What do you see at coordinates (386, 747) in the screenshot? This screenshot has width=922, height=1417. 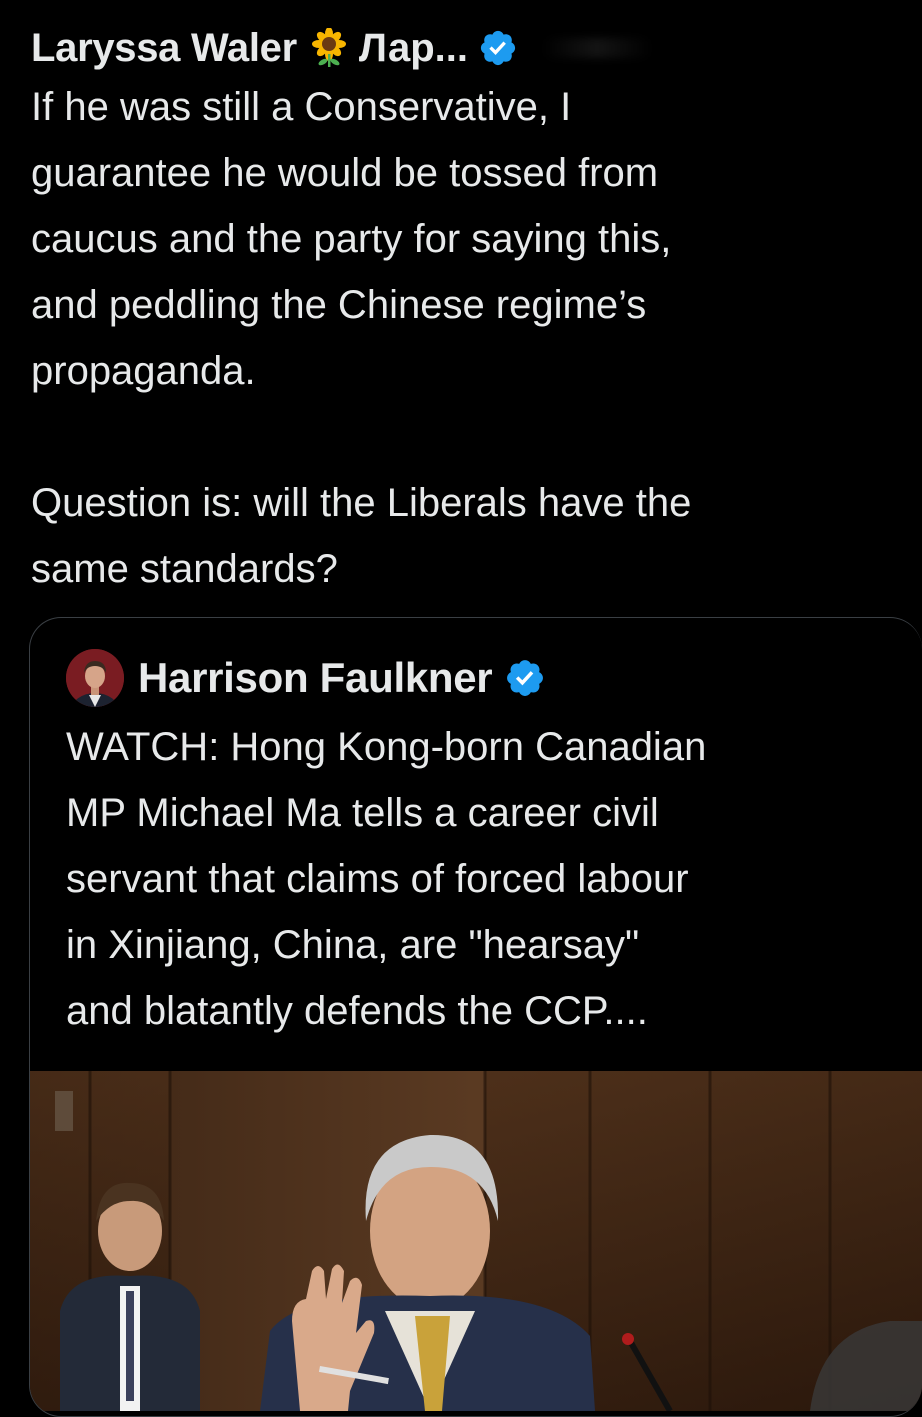 I see `quoted-text-line: WATCH: Hong Kong-born Canadian` at bounding box center [386, 747].